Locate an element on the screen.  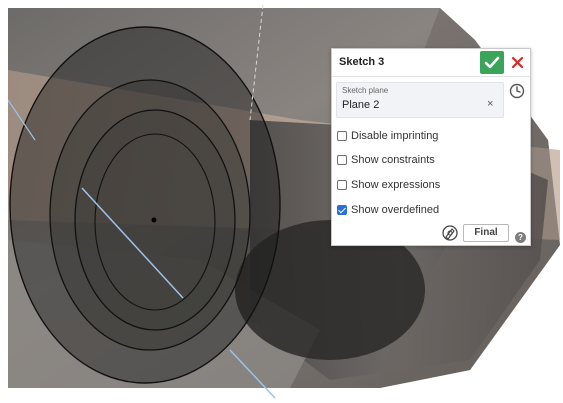
sketch-tool-icon is located at coordinates (450, 233).